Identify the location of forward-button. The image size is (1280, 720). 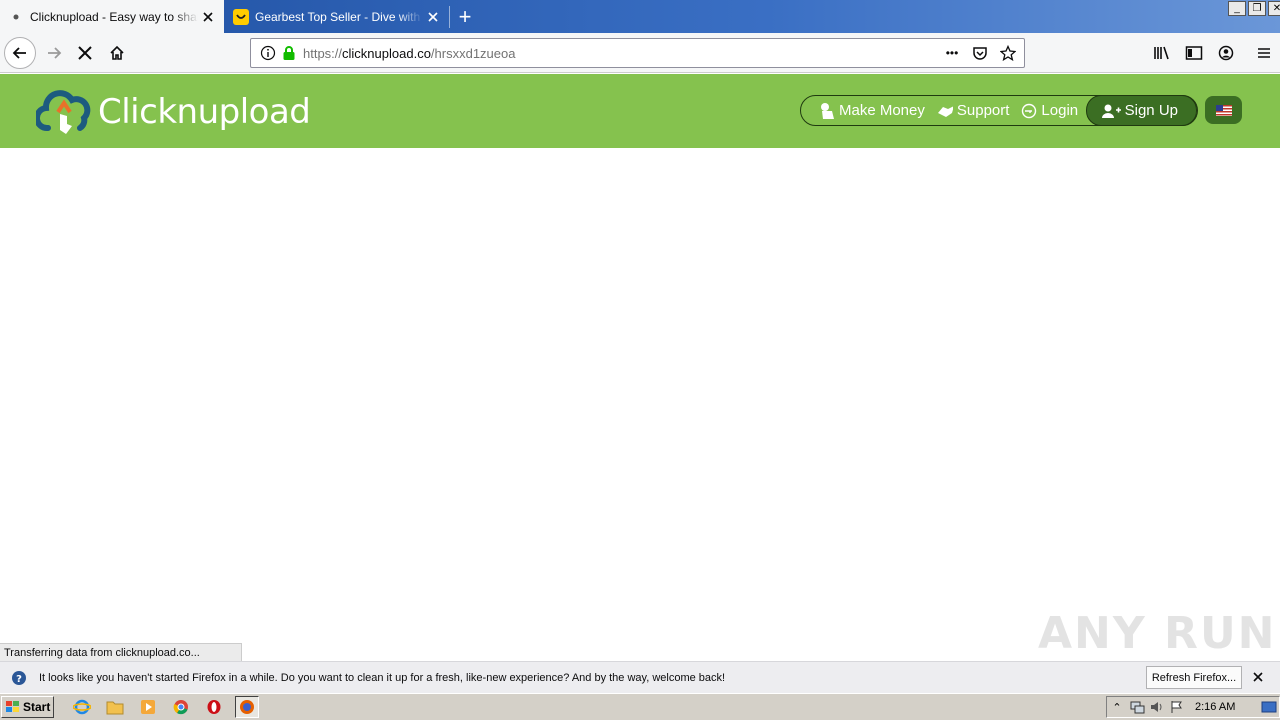
(54, 53).